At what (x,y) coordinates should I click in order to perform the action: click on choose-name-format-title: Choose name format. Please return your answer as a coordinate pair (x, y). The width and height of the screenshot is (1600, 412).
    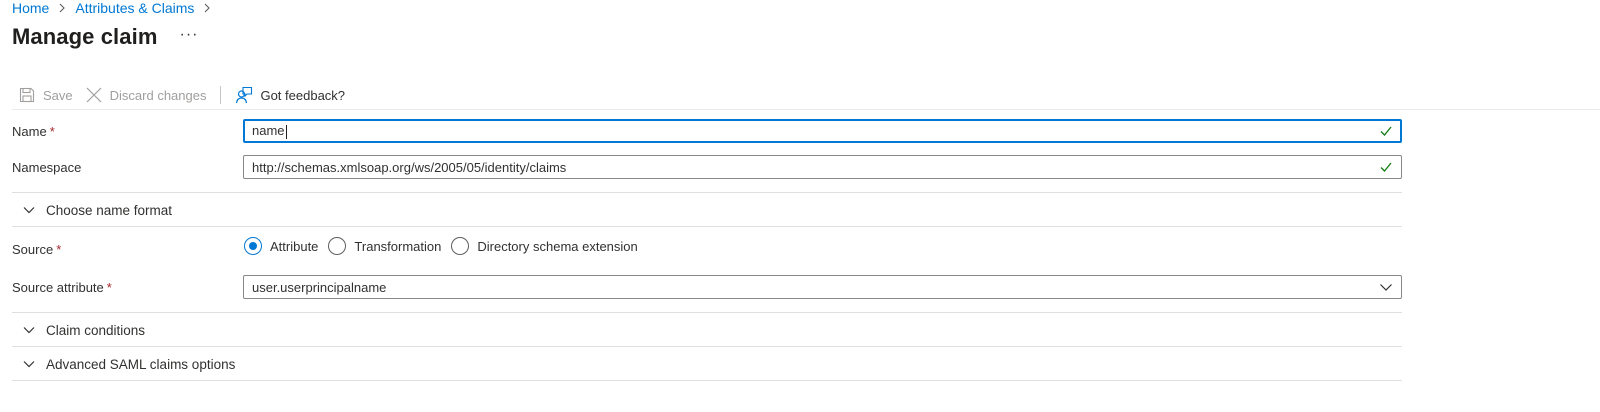
    Looking at the image, I should click on (109, 210).